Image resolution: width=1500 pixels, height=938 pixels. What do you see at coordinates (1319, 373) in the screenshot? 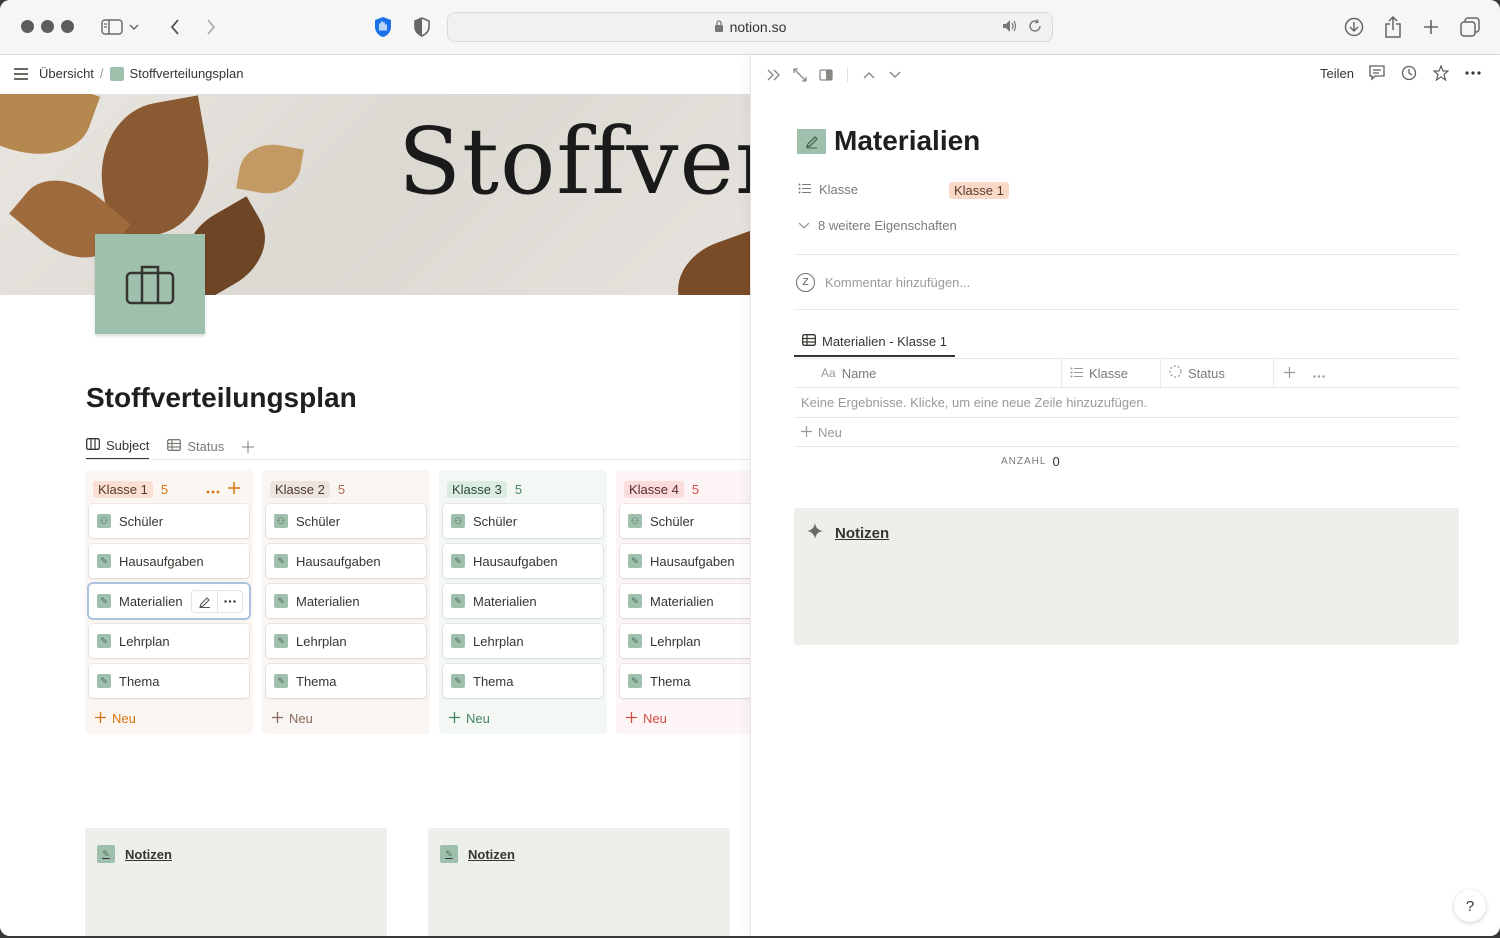
I see `column-more-icon` at bounding box center [1319, 373].